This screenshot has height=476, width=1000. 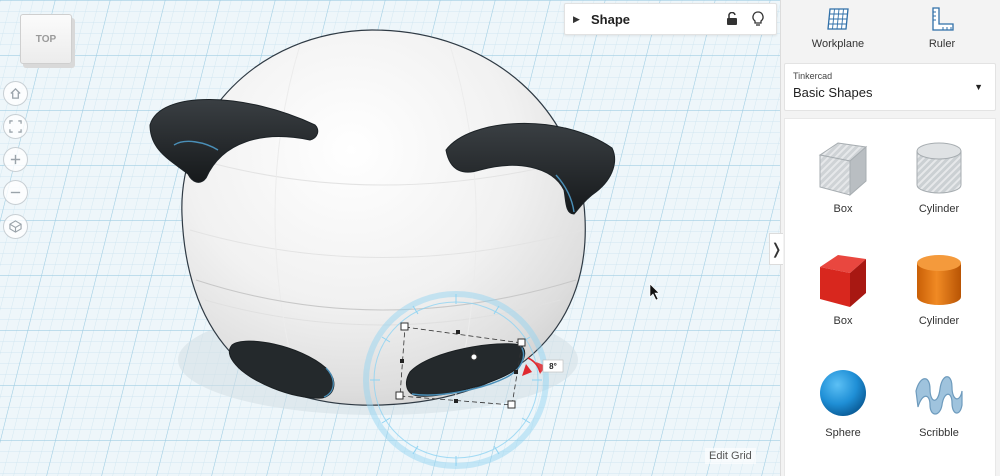 I want to click on unlock-icon, so click(x=732, y=18).